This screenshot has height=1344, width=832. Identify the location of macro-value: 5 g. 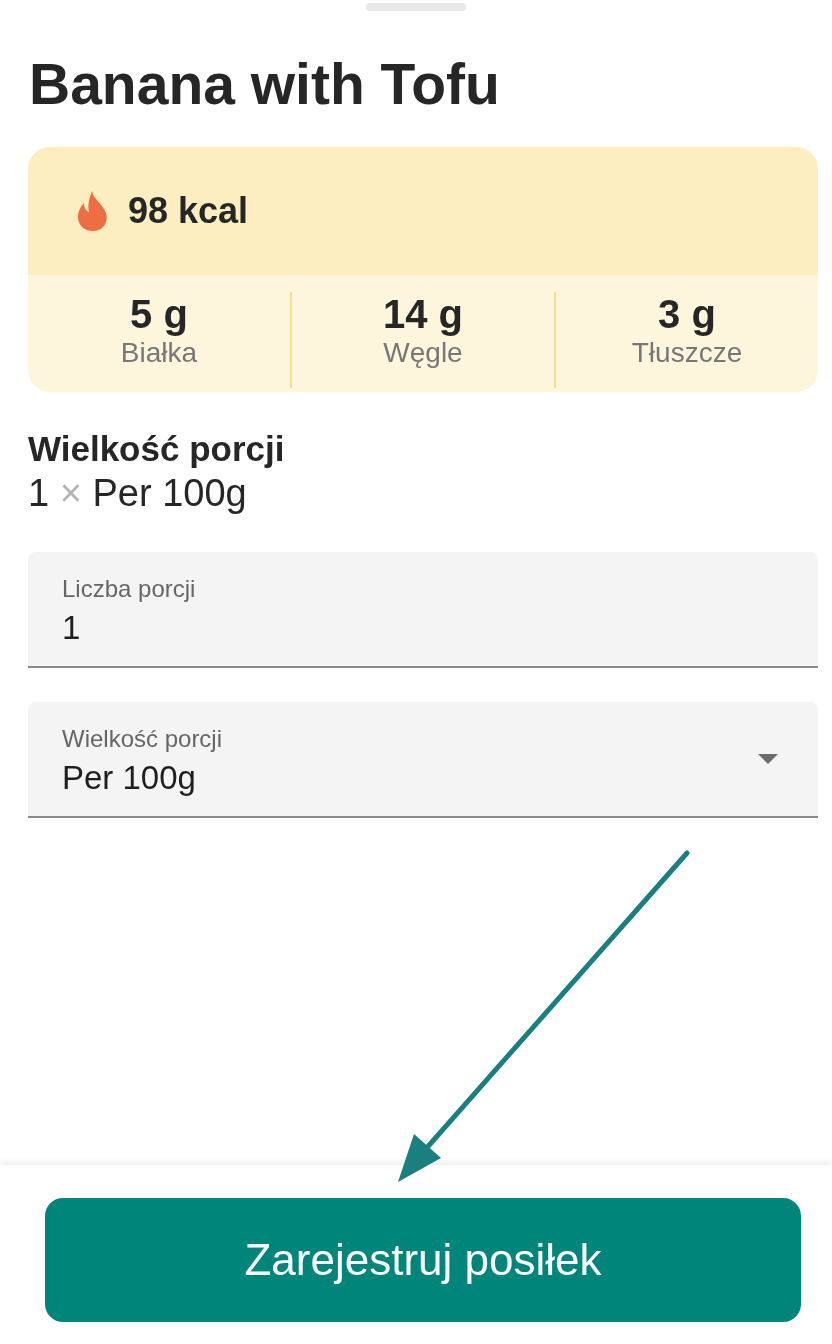
(159, 313).